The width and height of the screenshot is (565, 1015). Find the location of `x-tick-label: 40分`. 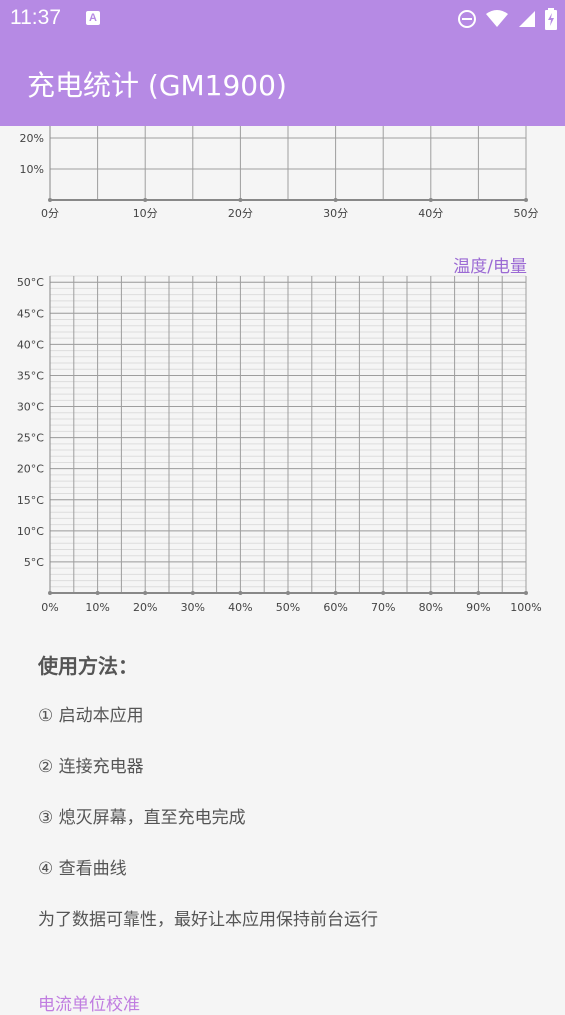

x-tick-label: 40分 is located at coordinates (430, 213).